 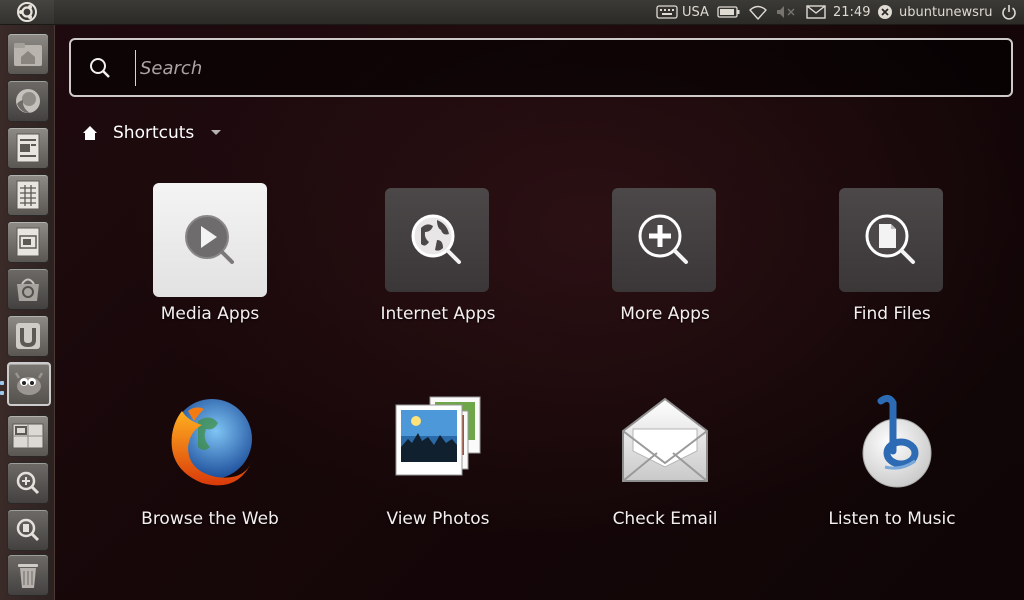 I want to click on launcher-home-folder, so click(x=28, y=54).